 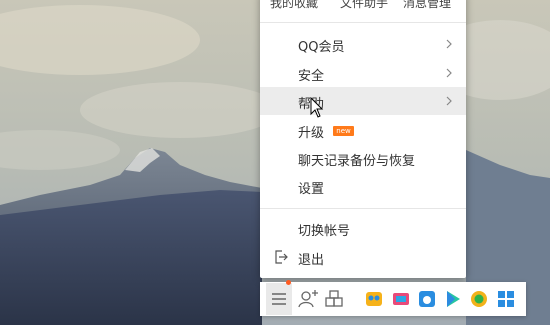 What do you see at coordinates (308, 299) in the screenshot?
I see `add-contact-icon` at bounding box center [308, 299].